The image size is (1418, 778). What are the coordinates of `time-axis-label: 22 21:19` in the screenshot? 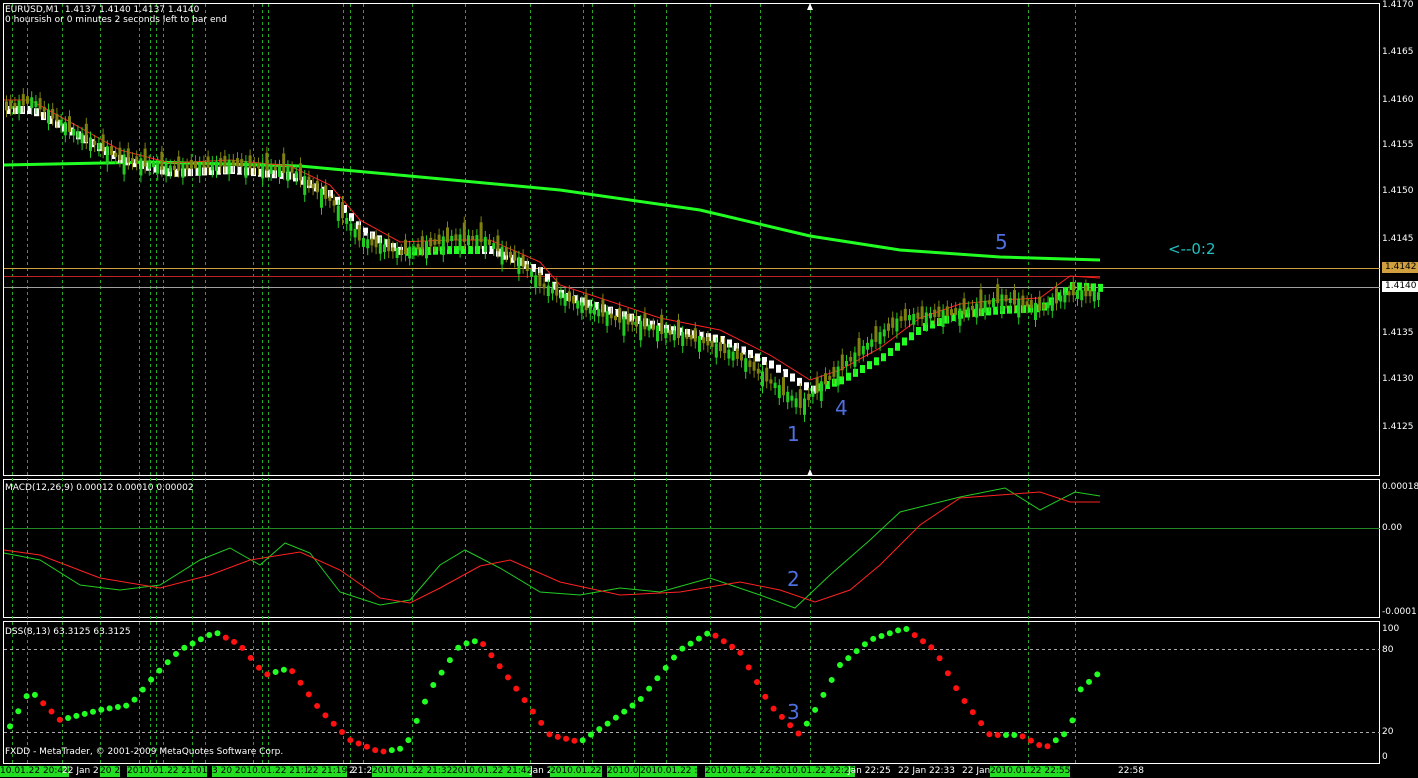 It's located at (327, 771).